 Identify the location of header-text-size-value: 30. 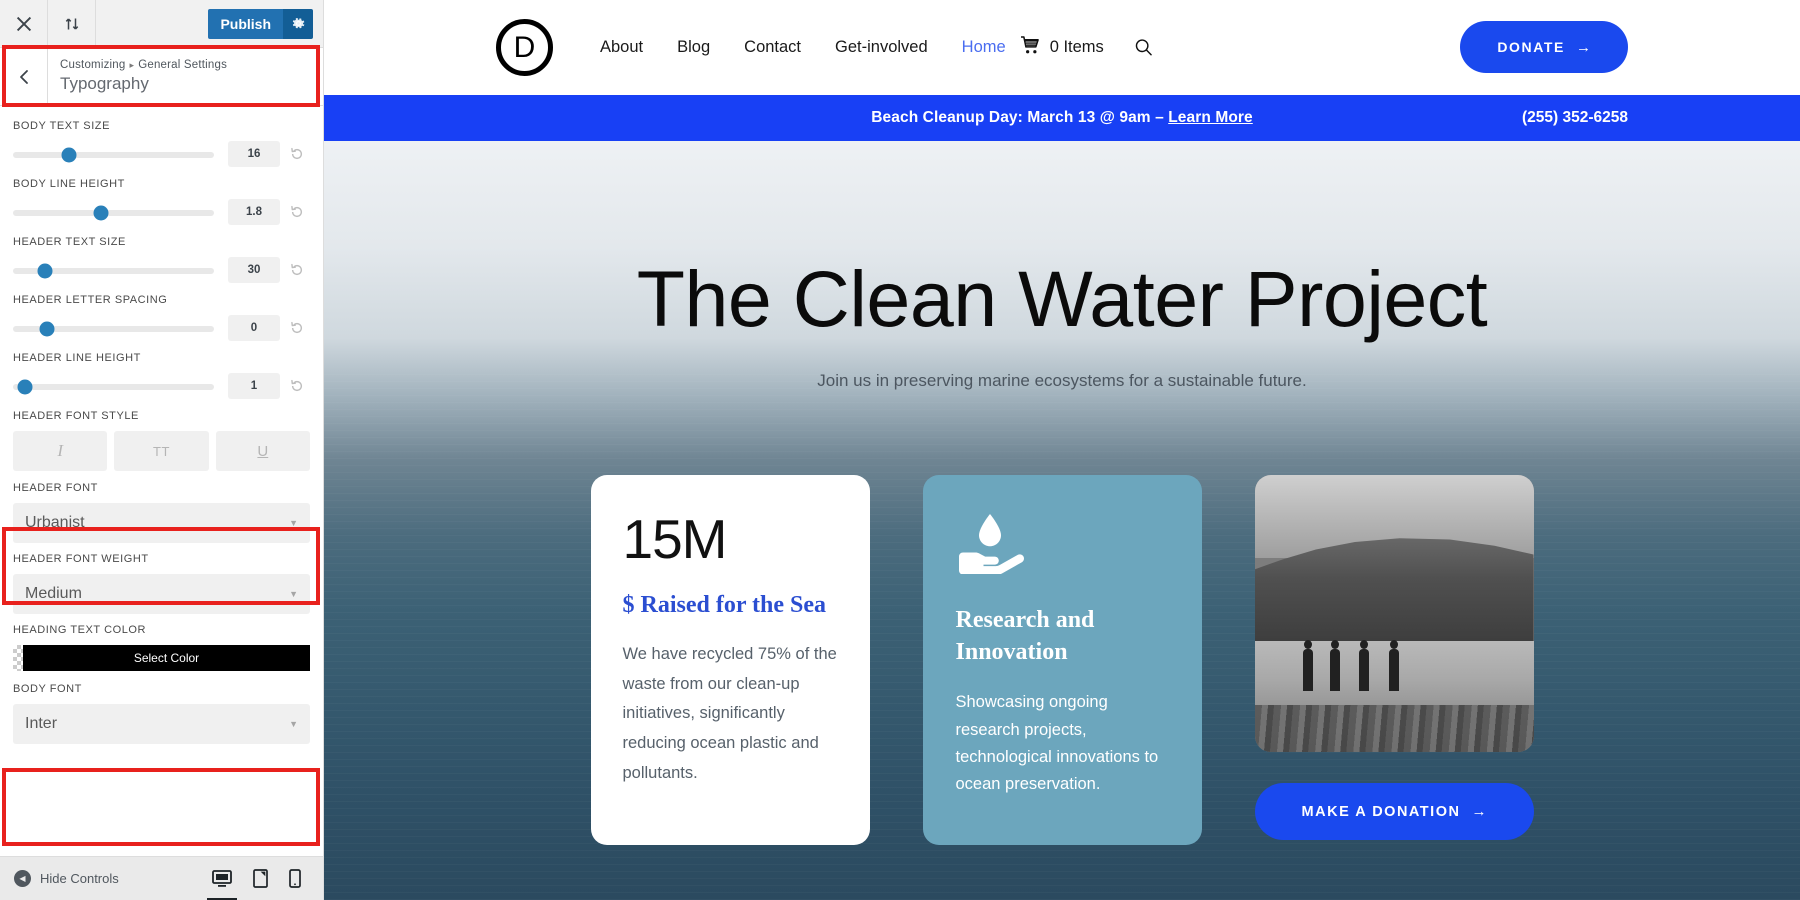
(254, 270).